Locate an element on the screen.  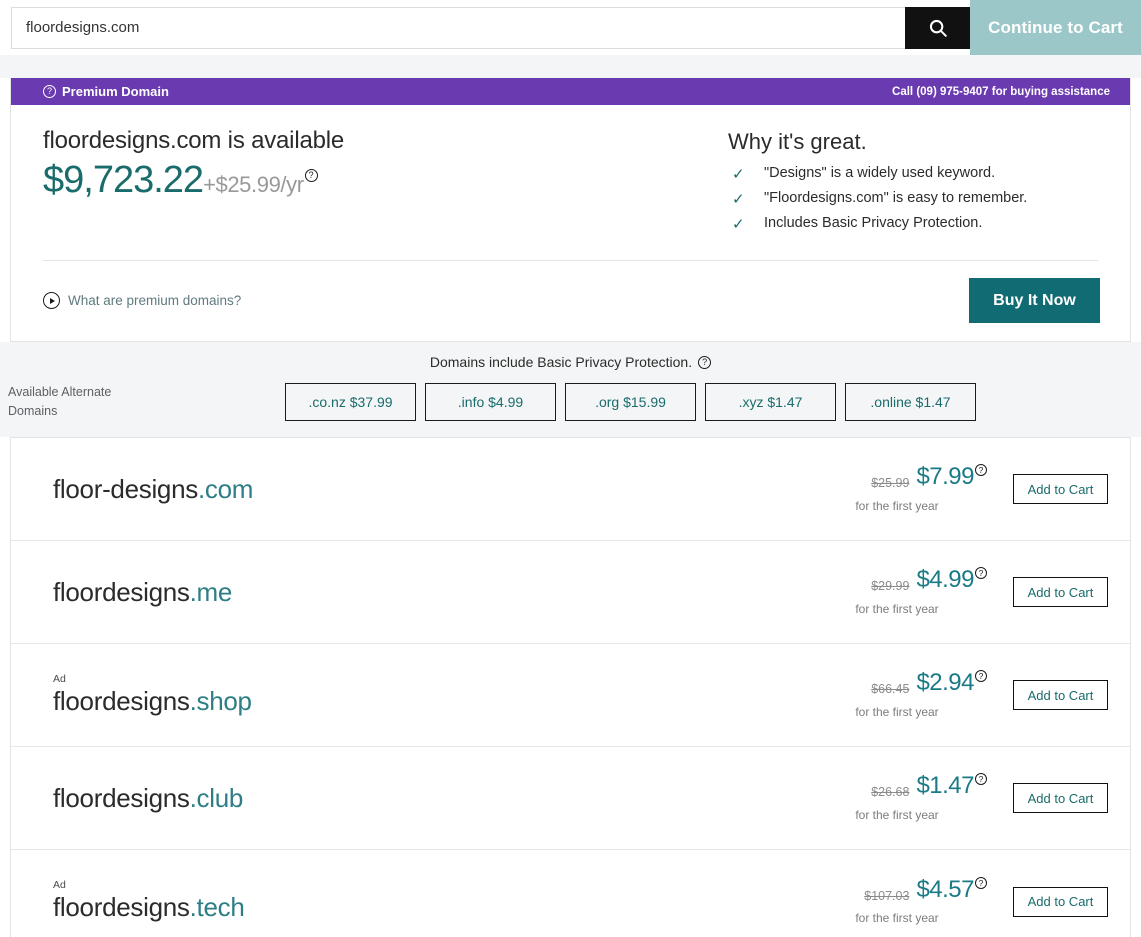
domain-available-headline: floordesigns.com is available is located at coordinates (194, 140).